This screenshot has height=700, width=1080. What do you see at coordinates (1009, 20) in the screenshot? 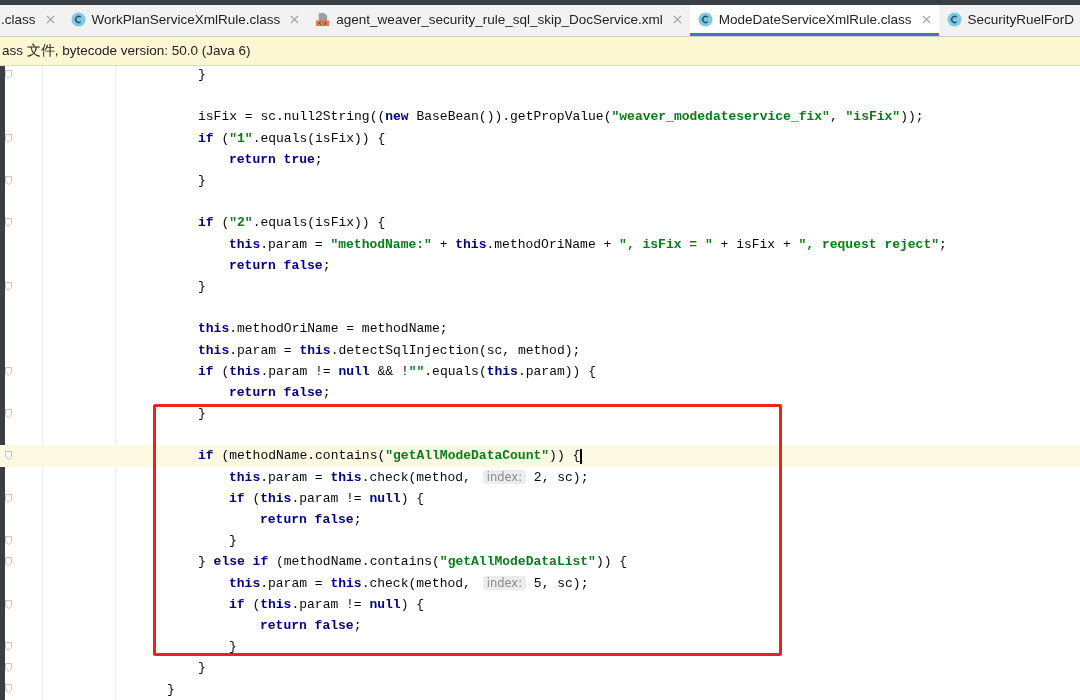
I see `editor-tab: SecurityRuelForD` at bounding box center [1009, 20].